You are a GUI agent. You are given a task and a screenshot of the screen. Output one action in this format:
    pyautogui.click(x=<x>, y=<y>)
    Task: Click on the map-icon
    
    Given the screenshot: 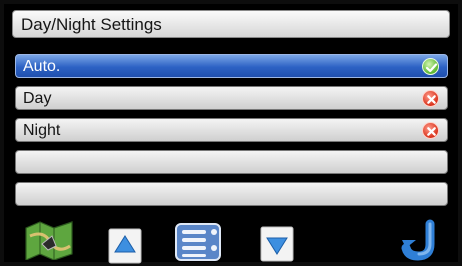 What is the action you would take?
    pyautogui.click(x=49, y=240)
    